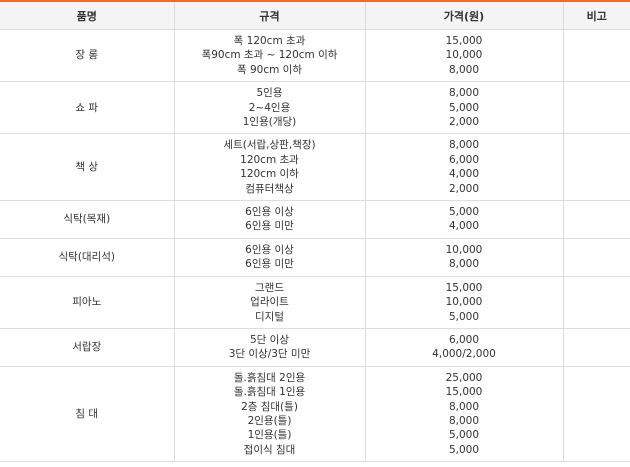  Describe the element at coordinates (87, 257) in the screenshot. I see `item-cell: 식탁(대리석)` at that location.